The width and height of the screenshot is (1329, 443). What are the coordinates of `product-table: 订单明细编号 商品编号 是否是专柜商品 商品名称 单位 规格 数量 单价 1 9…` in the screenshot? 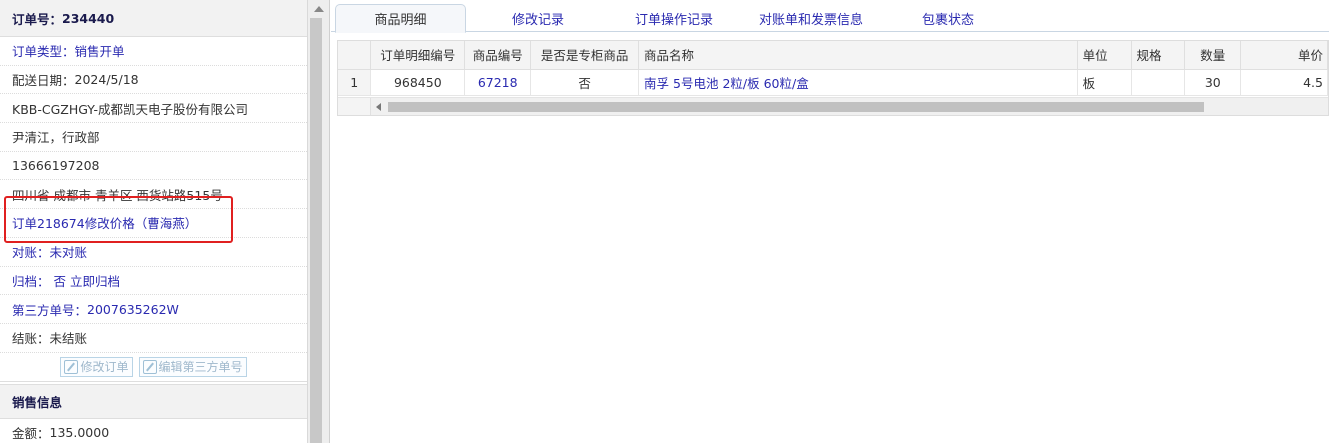 It's located at (833, 68).